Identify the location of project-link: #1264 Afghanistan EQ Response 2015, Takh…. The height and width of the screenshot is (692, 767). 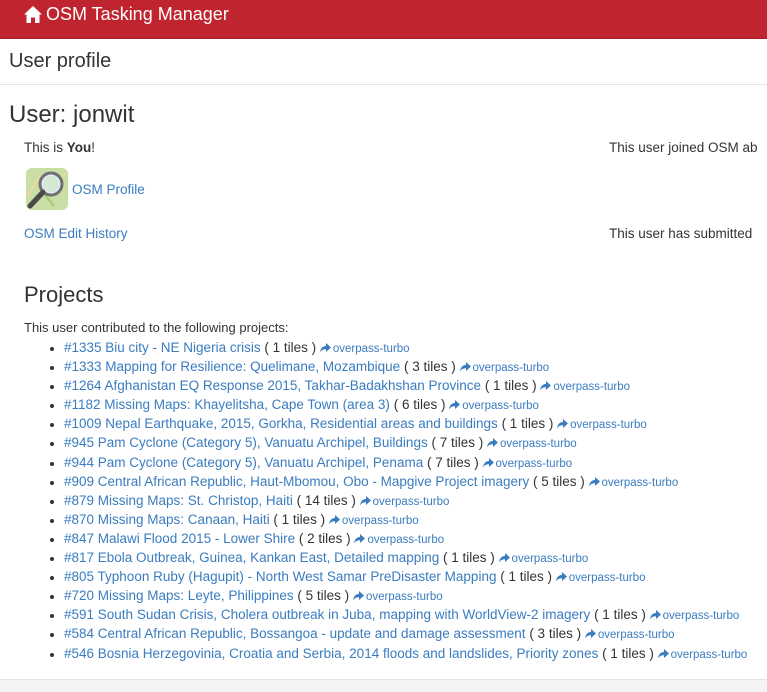
(272, 385).